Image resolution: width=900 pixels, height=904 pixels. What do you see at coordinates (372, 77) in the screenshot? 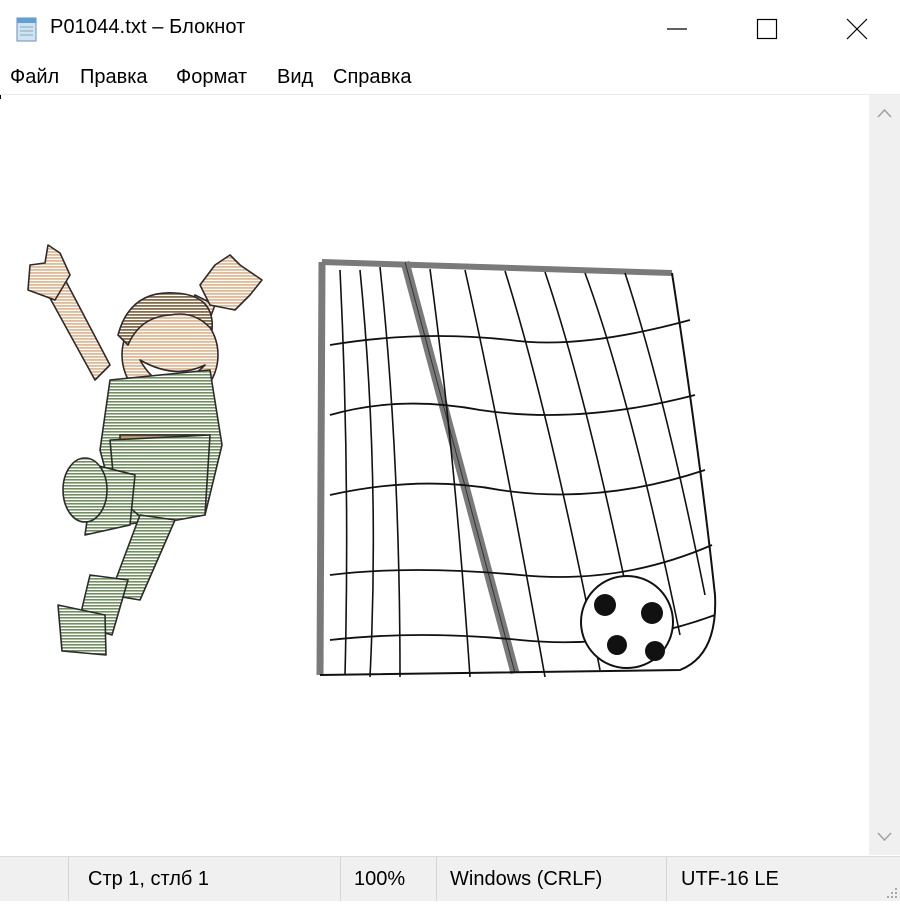
I see `menu-help: Справка` at bounding box center [372, 77].